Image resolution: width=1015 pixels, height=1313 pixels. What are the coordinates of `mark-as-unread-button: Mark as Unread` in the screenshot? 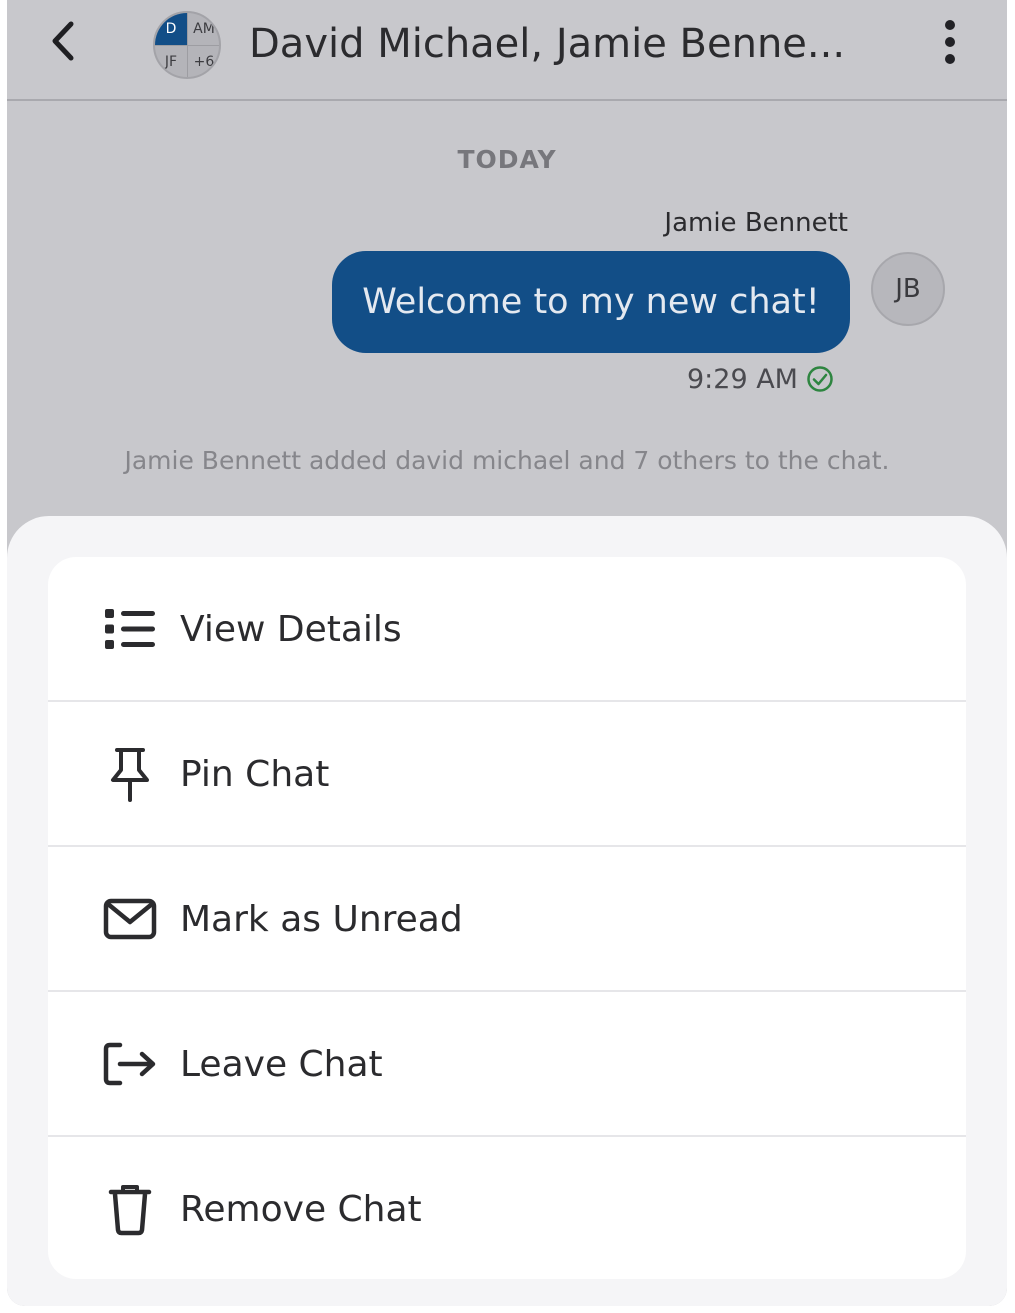 It's located at (507, 919).